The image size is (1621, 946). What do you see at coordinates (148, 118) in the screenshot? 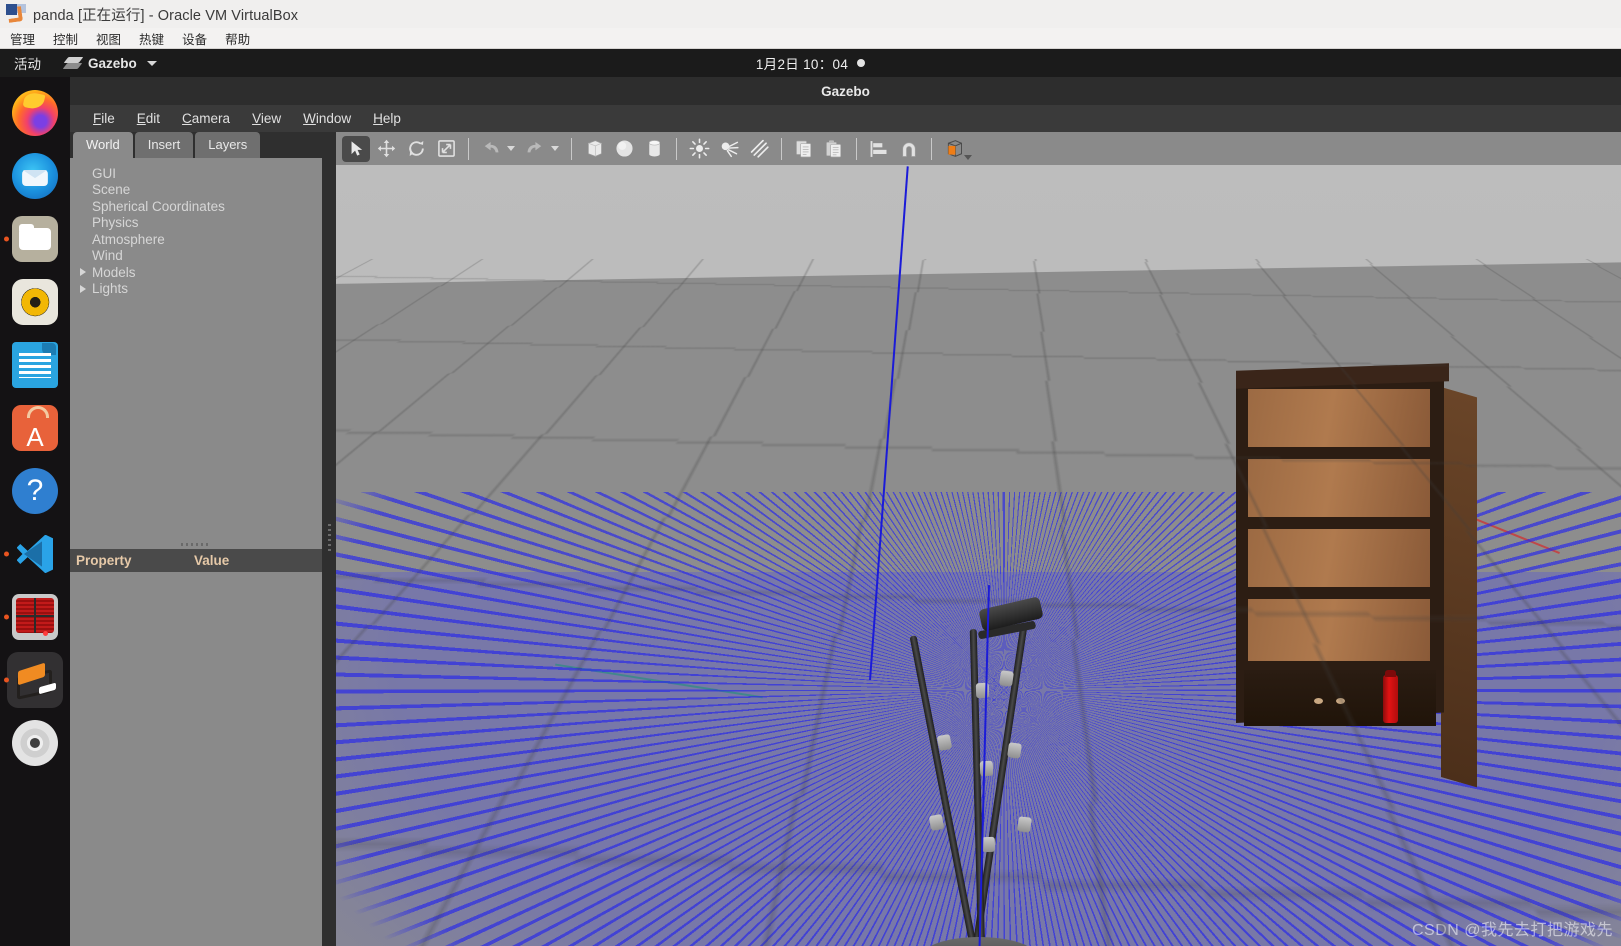
I see `menu-edit: Edit` at bounding box center [148, 118].